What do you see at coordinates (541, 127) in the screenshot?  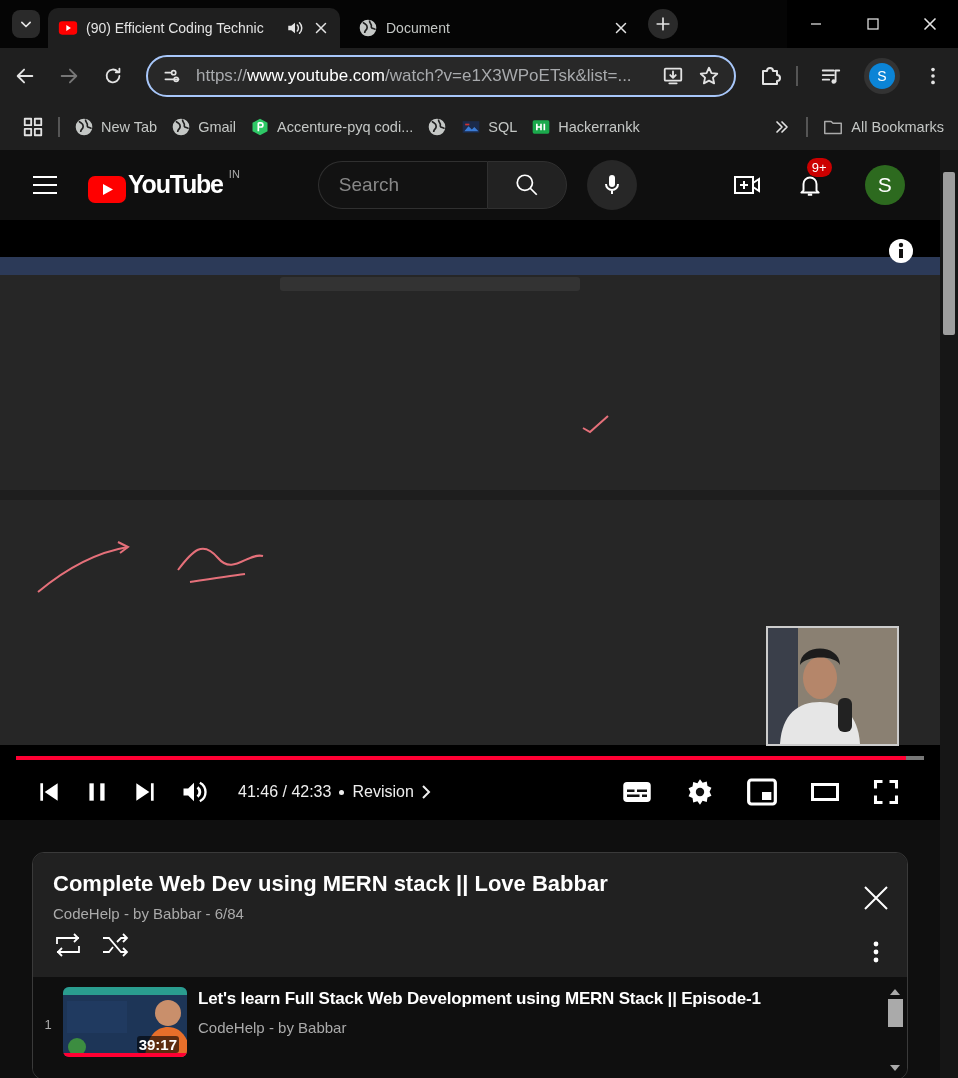 I see `logo-icon` at bounding box center [541, 127].